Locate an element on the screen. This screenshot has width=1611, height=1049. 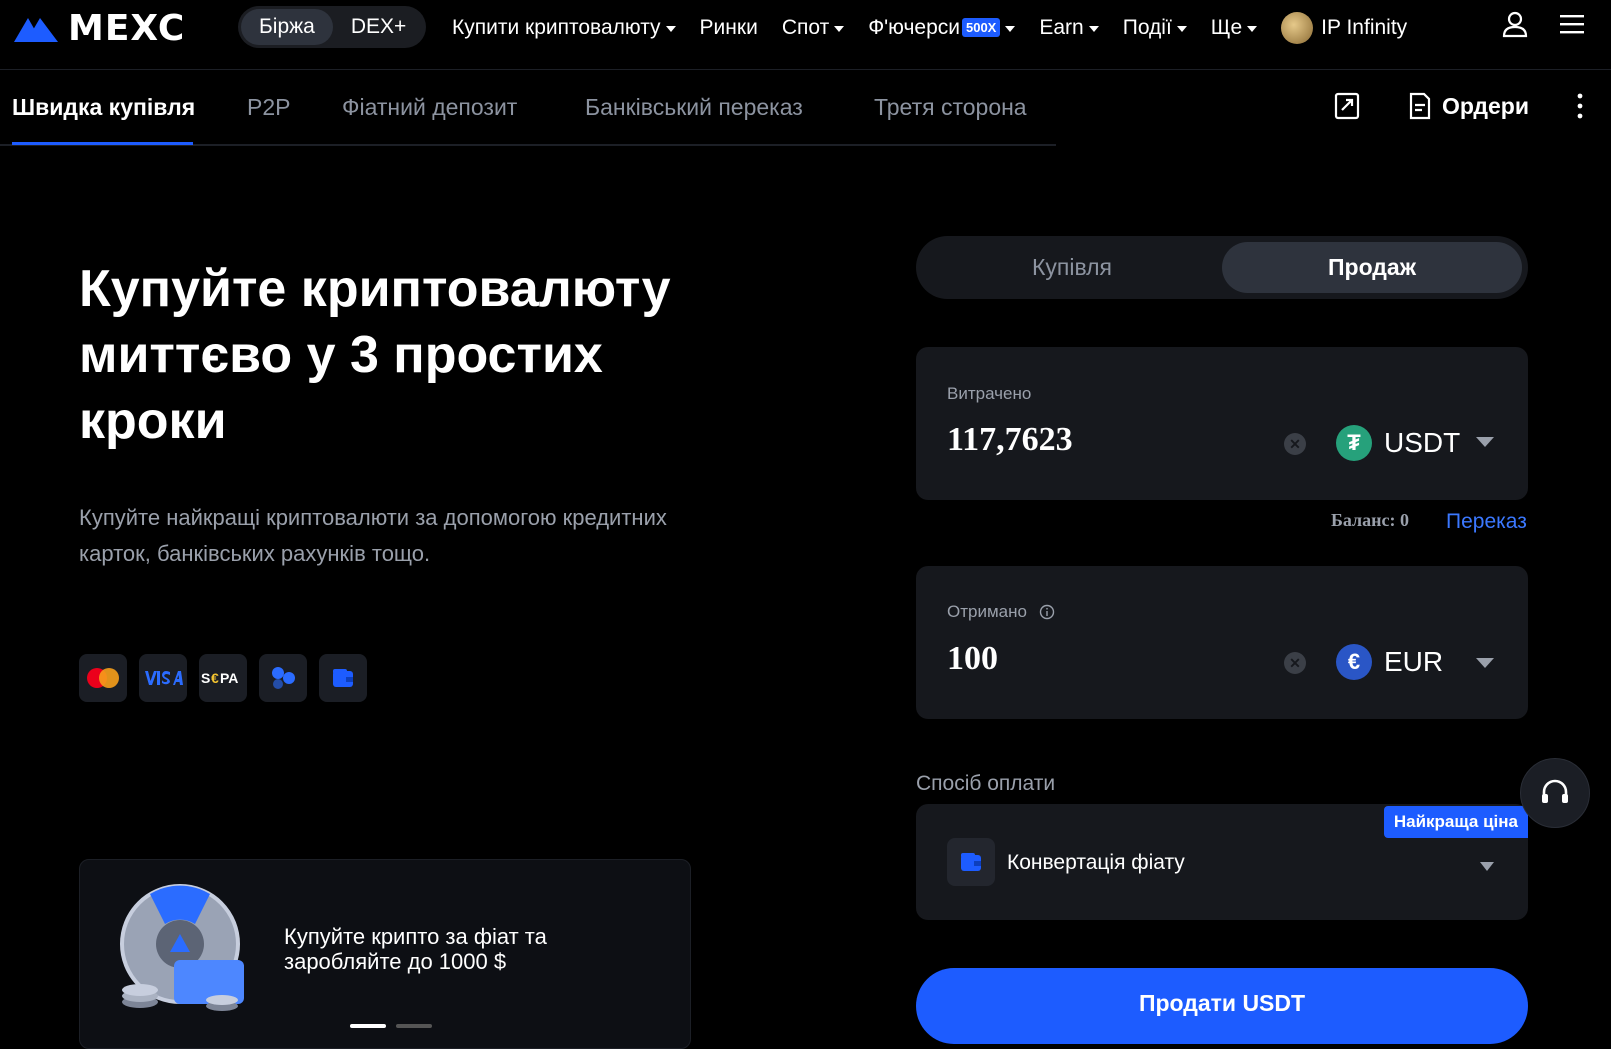
exchange-option: Біржа is located at coordinates (287, 27).